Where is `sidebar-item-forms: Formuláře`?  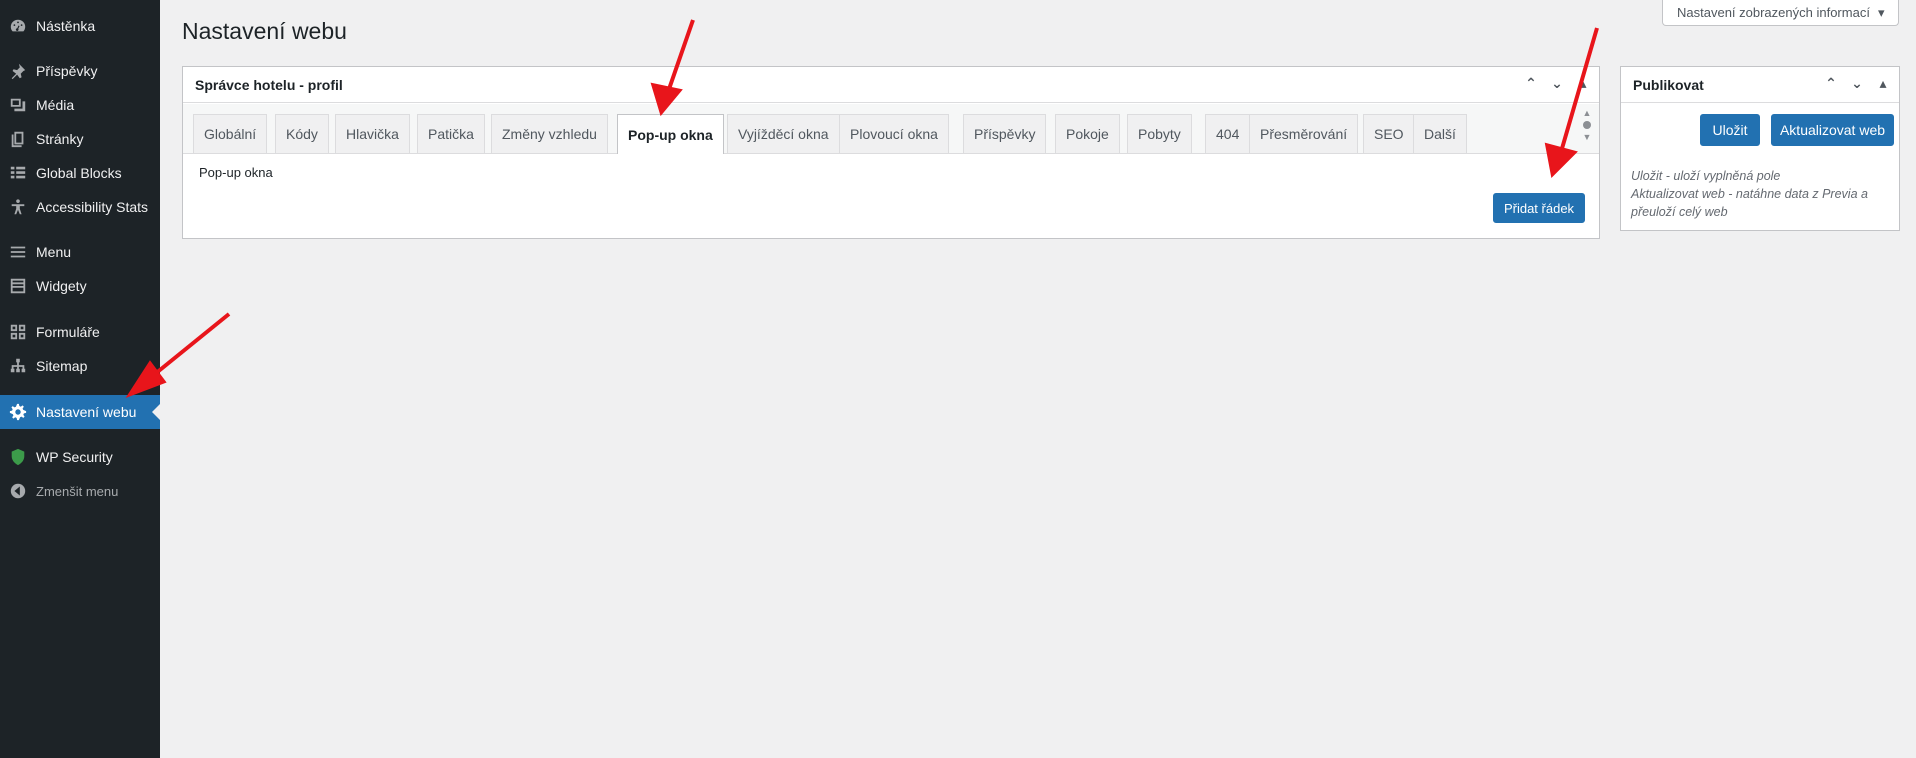 sidebar-item-forms: Formuláře is located at coordinates (80, 332).